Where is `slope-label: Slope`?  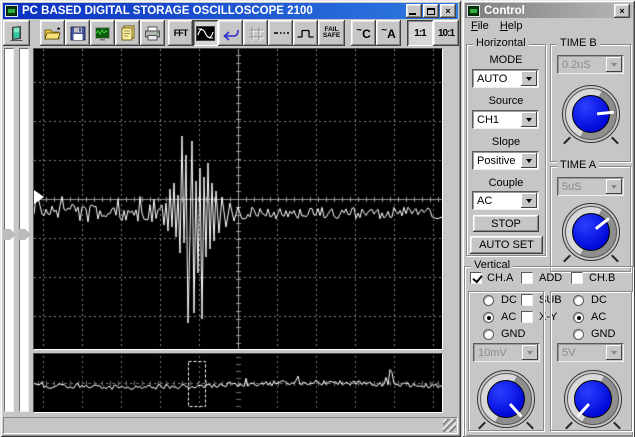
slope-label: Slope is located at coordinates (506, 142).